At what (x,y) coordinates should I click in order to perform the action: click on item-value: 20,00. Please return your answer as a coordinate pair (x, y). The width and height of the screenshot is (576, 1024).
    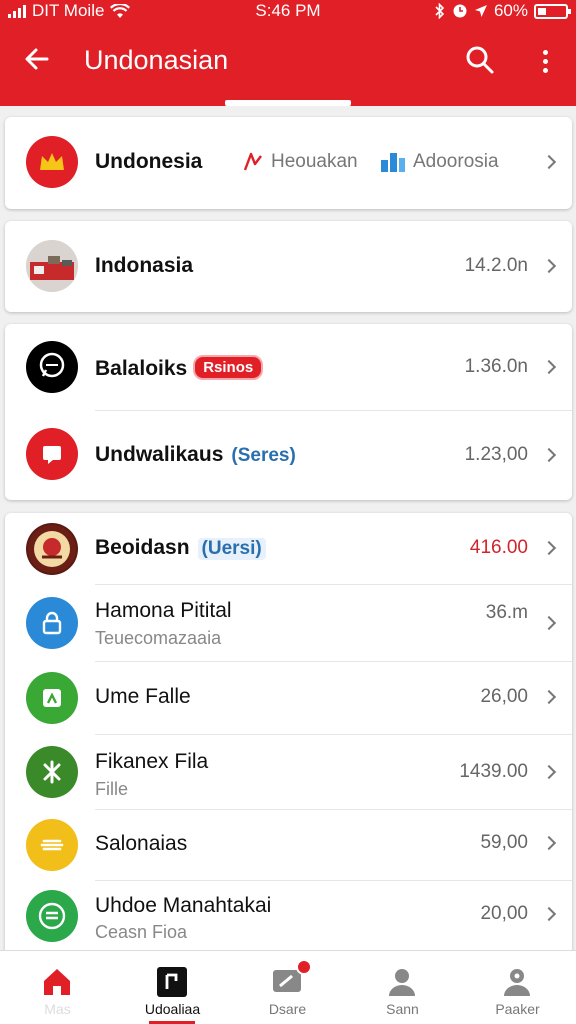
    Looking at the image, I should click on (504, 913).